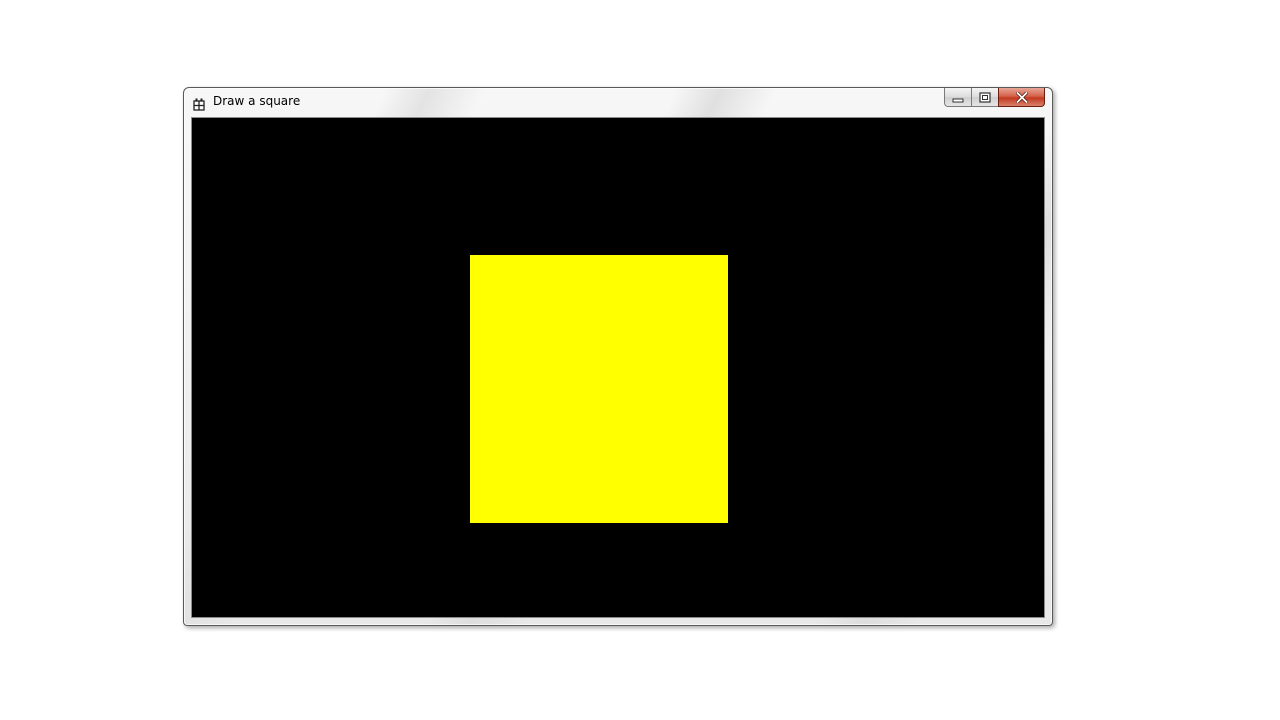 This screenshot has height=720, width=1280. I want to click on minimize-button, so click(957, 97).